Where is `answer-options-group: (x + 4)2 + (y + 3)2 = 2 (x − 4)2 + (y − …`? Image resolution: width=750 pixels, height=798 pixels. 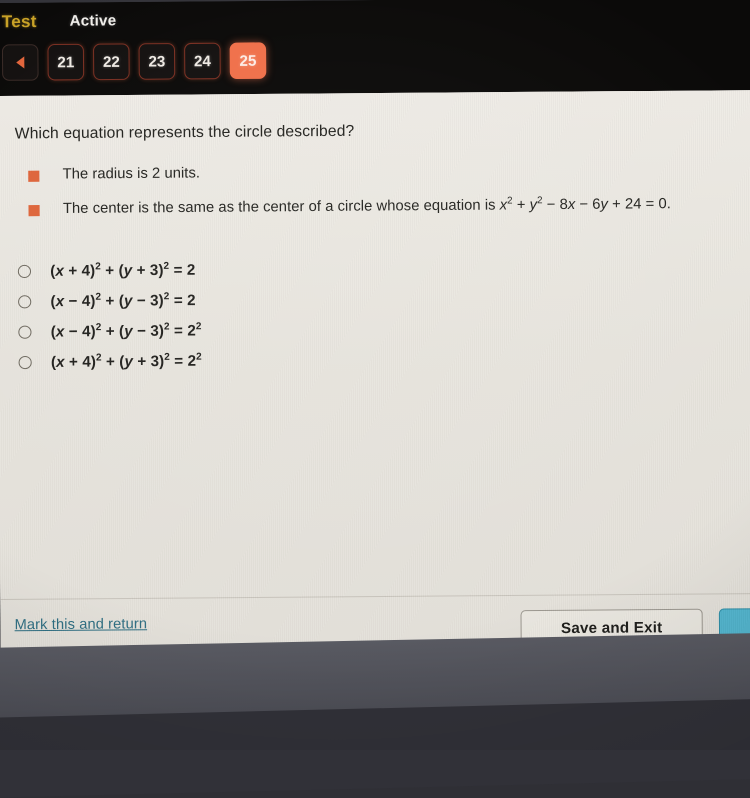 answer-options-group: (x + 4)2 + (y + 3)2 = 2 (x − 4)2 + (y − … is located at coordinates (109, 315).